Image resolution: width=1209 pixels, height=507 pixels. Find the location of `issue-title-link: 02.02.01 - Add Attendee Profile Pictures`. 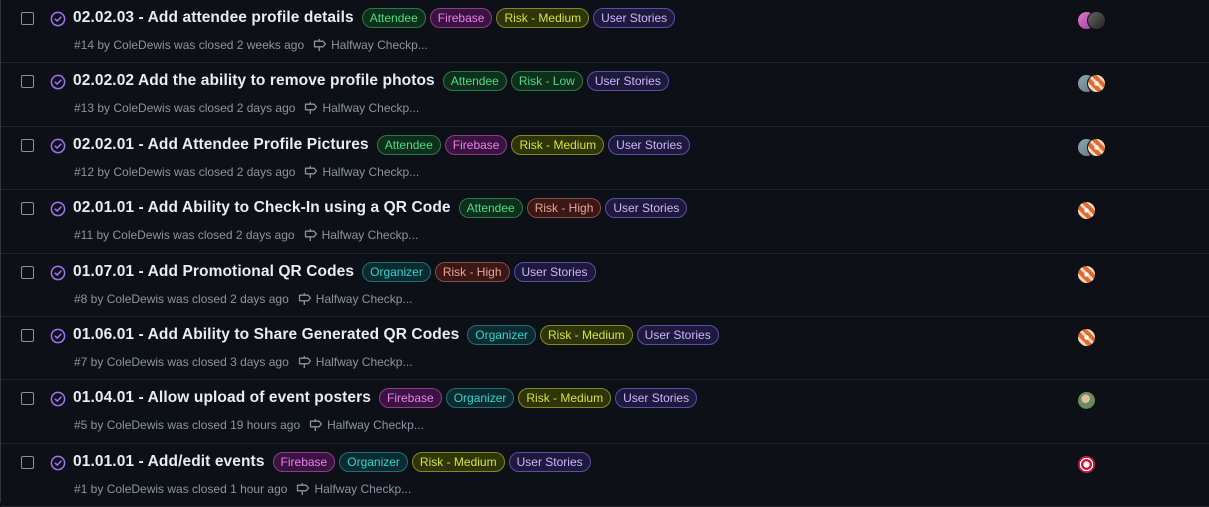

issue-title-link: 02.02.01 - Add Attendee Profile Pictures is located at coordinates (221, 145).